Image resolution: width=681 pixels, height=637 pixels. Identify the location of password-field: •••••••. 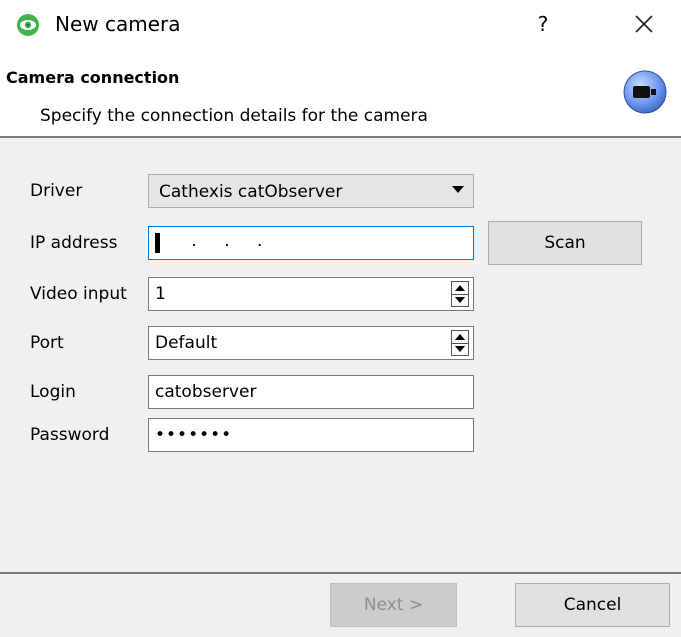
(311, 435).